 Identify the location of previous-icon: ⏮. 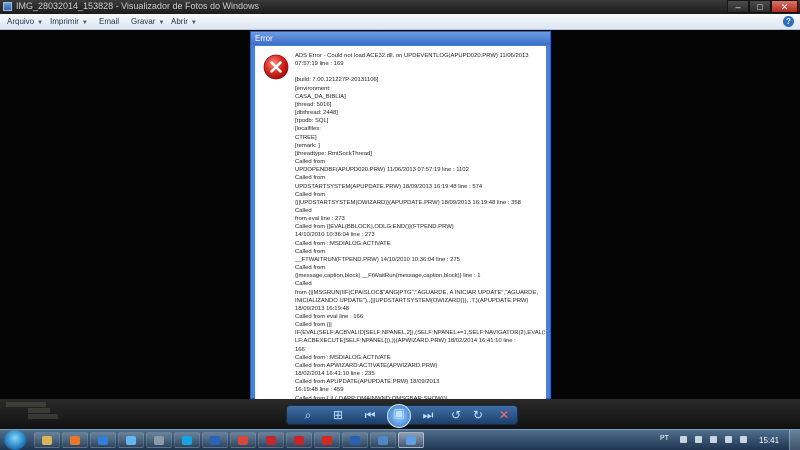
(370, 415).